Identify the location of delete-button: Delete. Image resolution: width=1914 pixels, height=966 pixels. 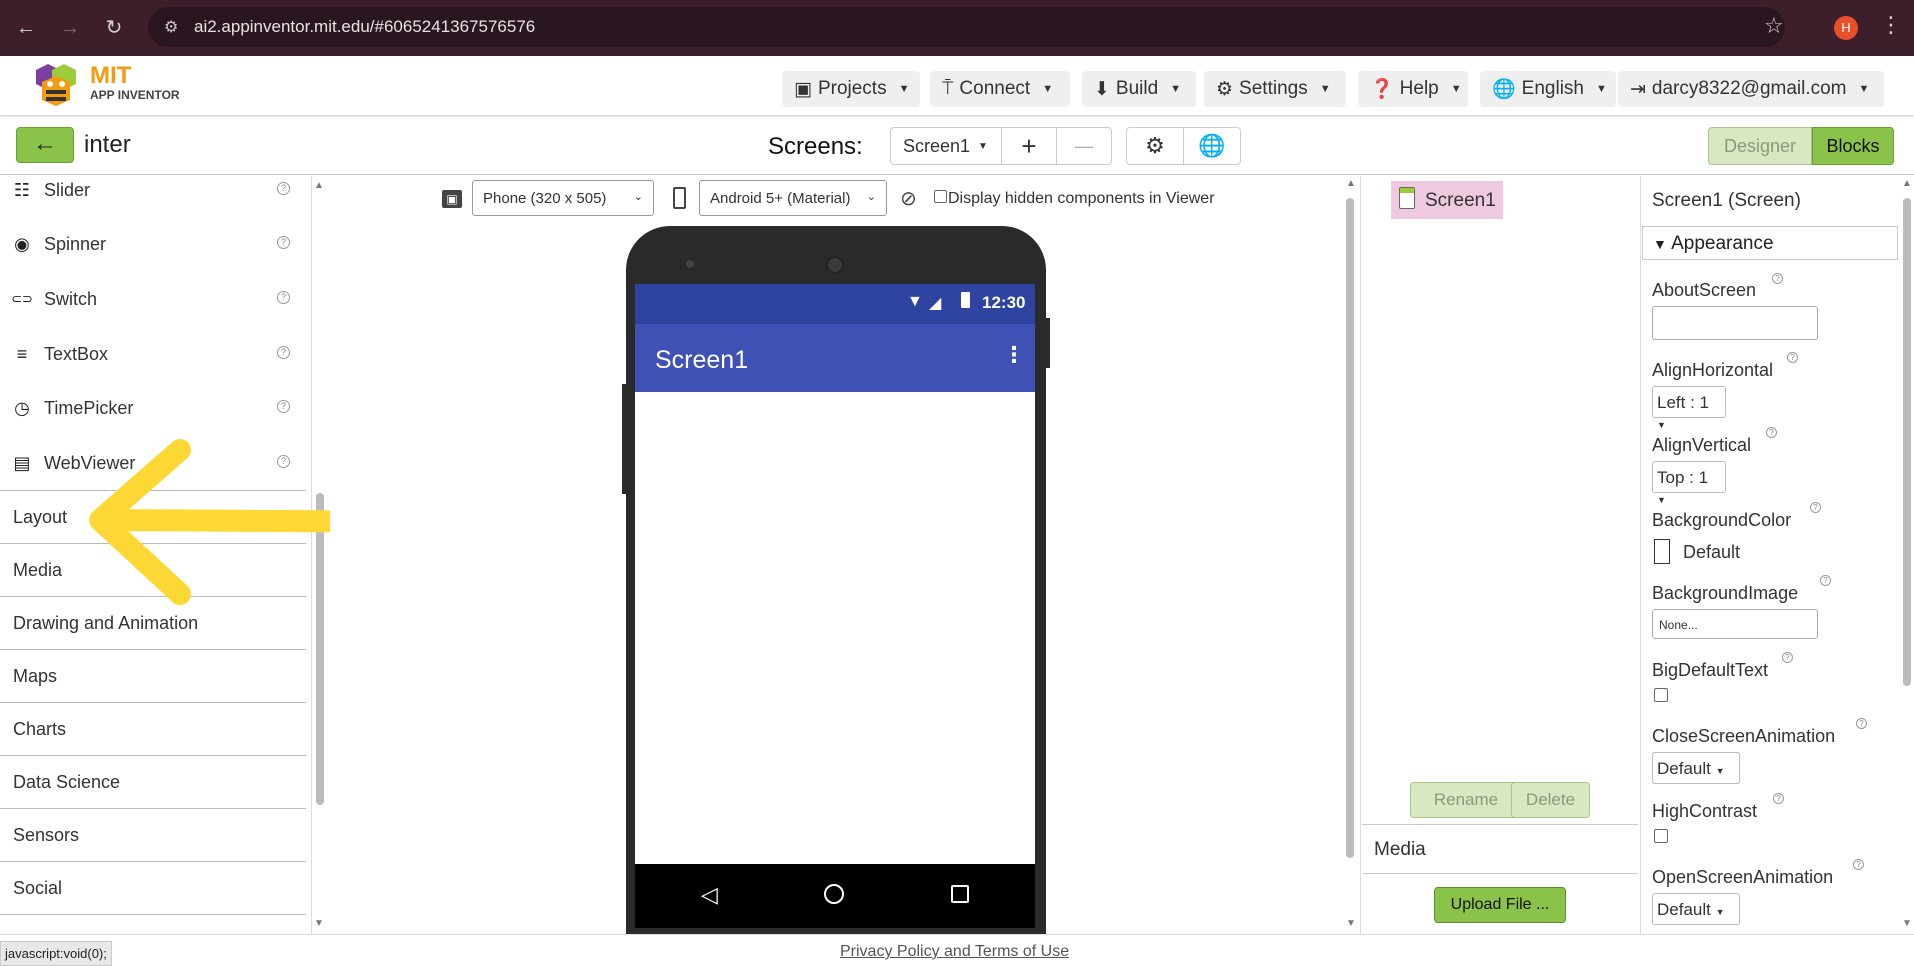
(1550, 800).